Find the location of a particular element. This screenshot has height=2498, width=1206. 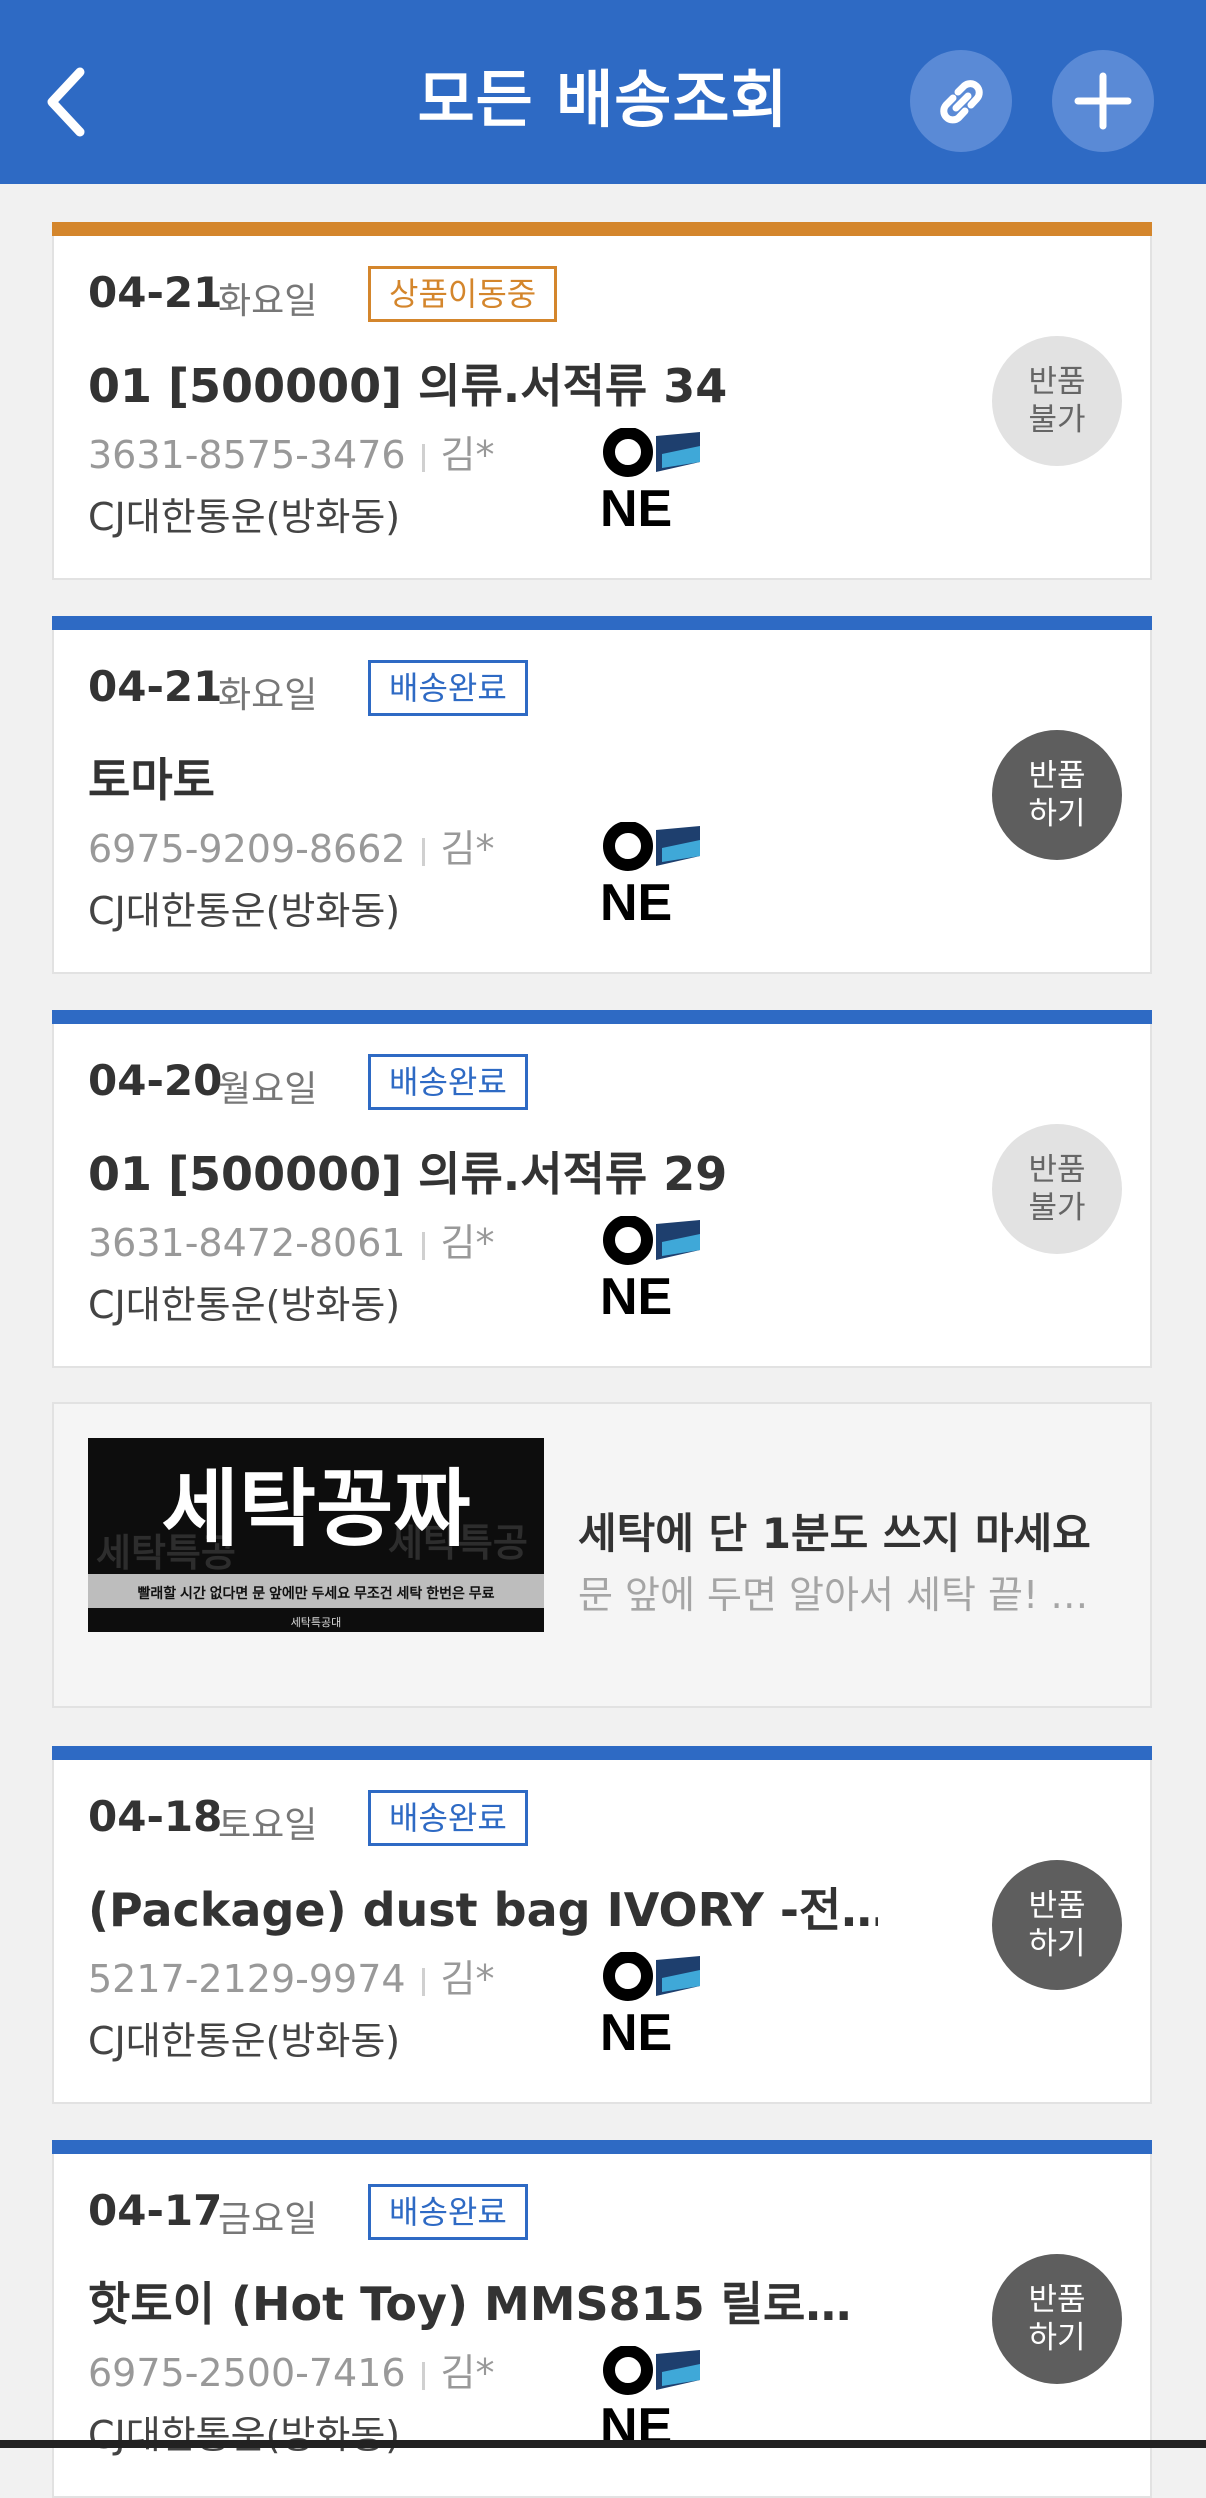

ad-image-caption: 빨래할 시간 없다면 문 앞에만 두세요 무조건 세탁 한번은 무료 is located at coordinates (315, 1593).